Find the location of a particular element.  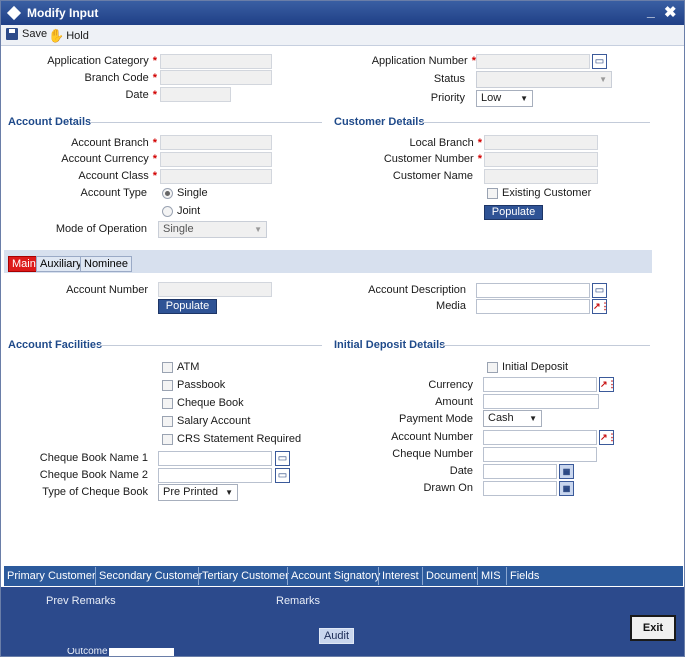

account-class-label: Account Class * is located at coordinates (117, 176).